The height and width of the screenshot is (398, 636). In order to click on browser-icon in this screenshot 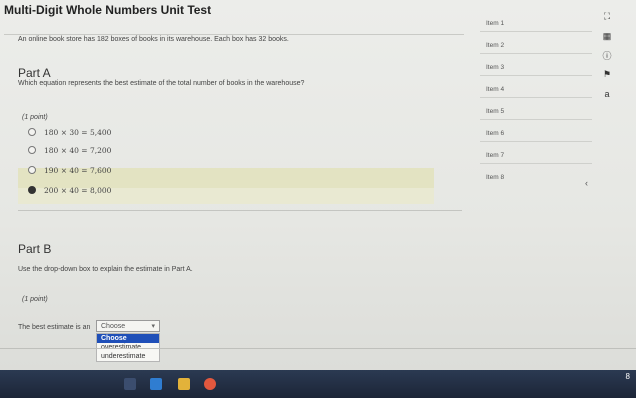, I will do `click(210, 384)`.